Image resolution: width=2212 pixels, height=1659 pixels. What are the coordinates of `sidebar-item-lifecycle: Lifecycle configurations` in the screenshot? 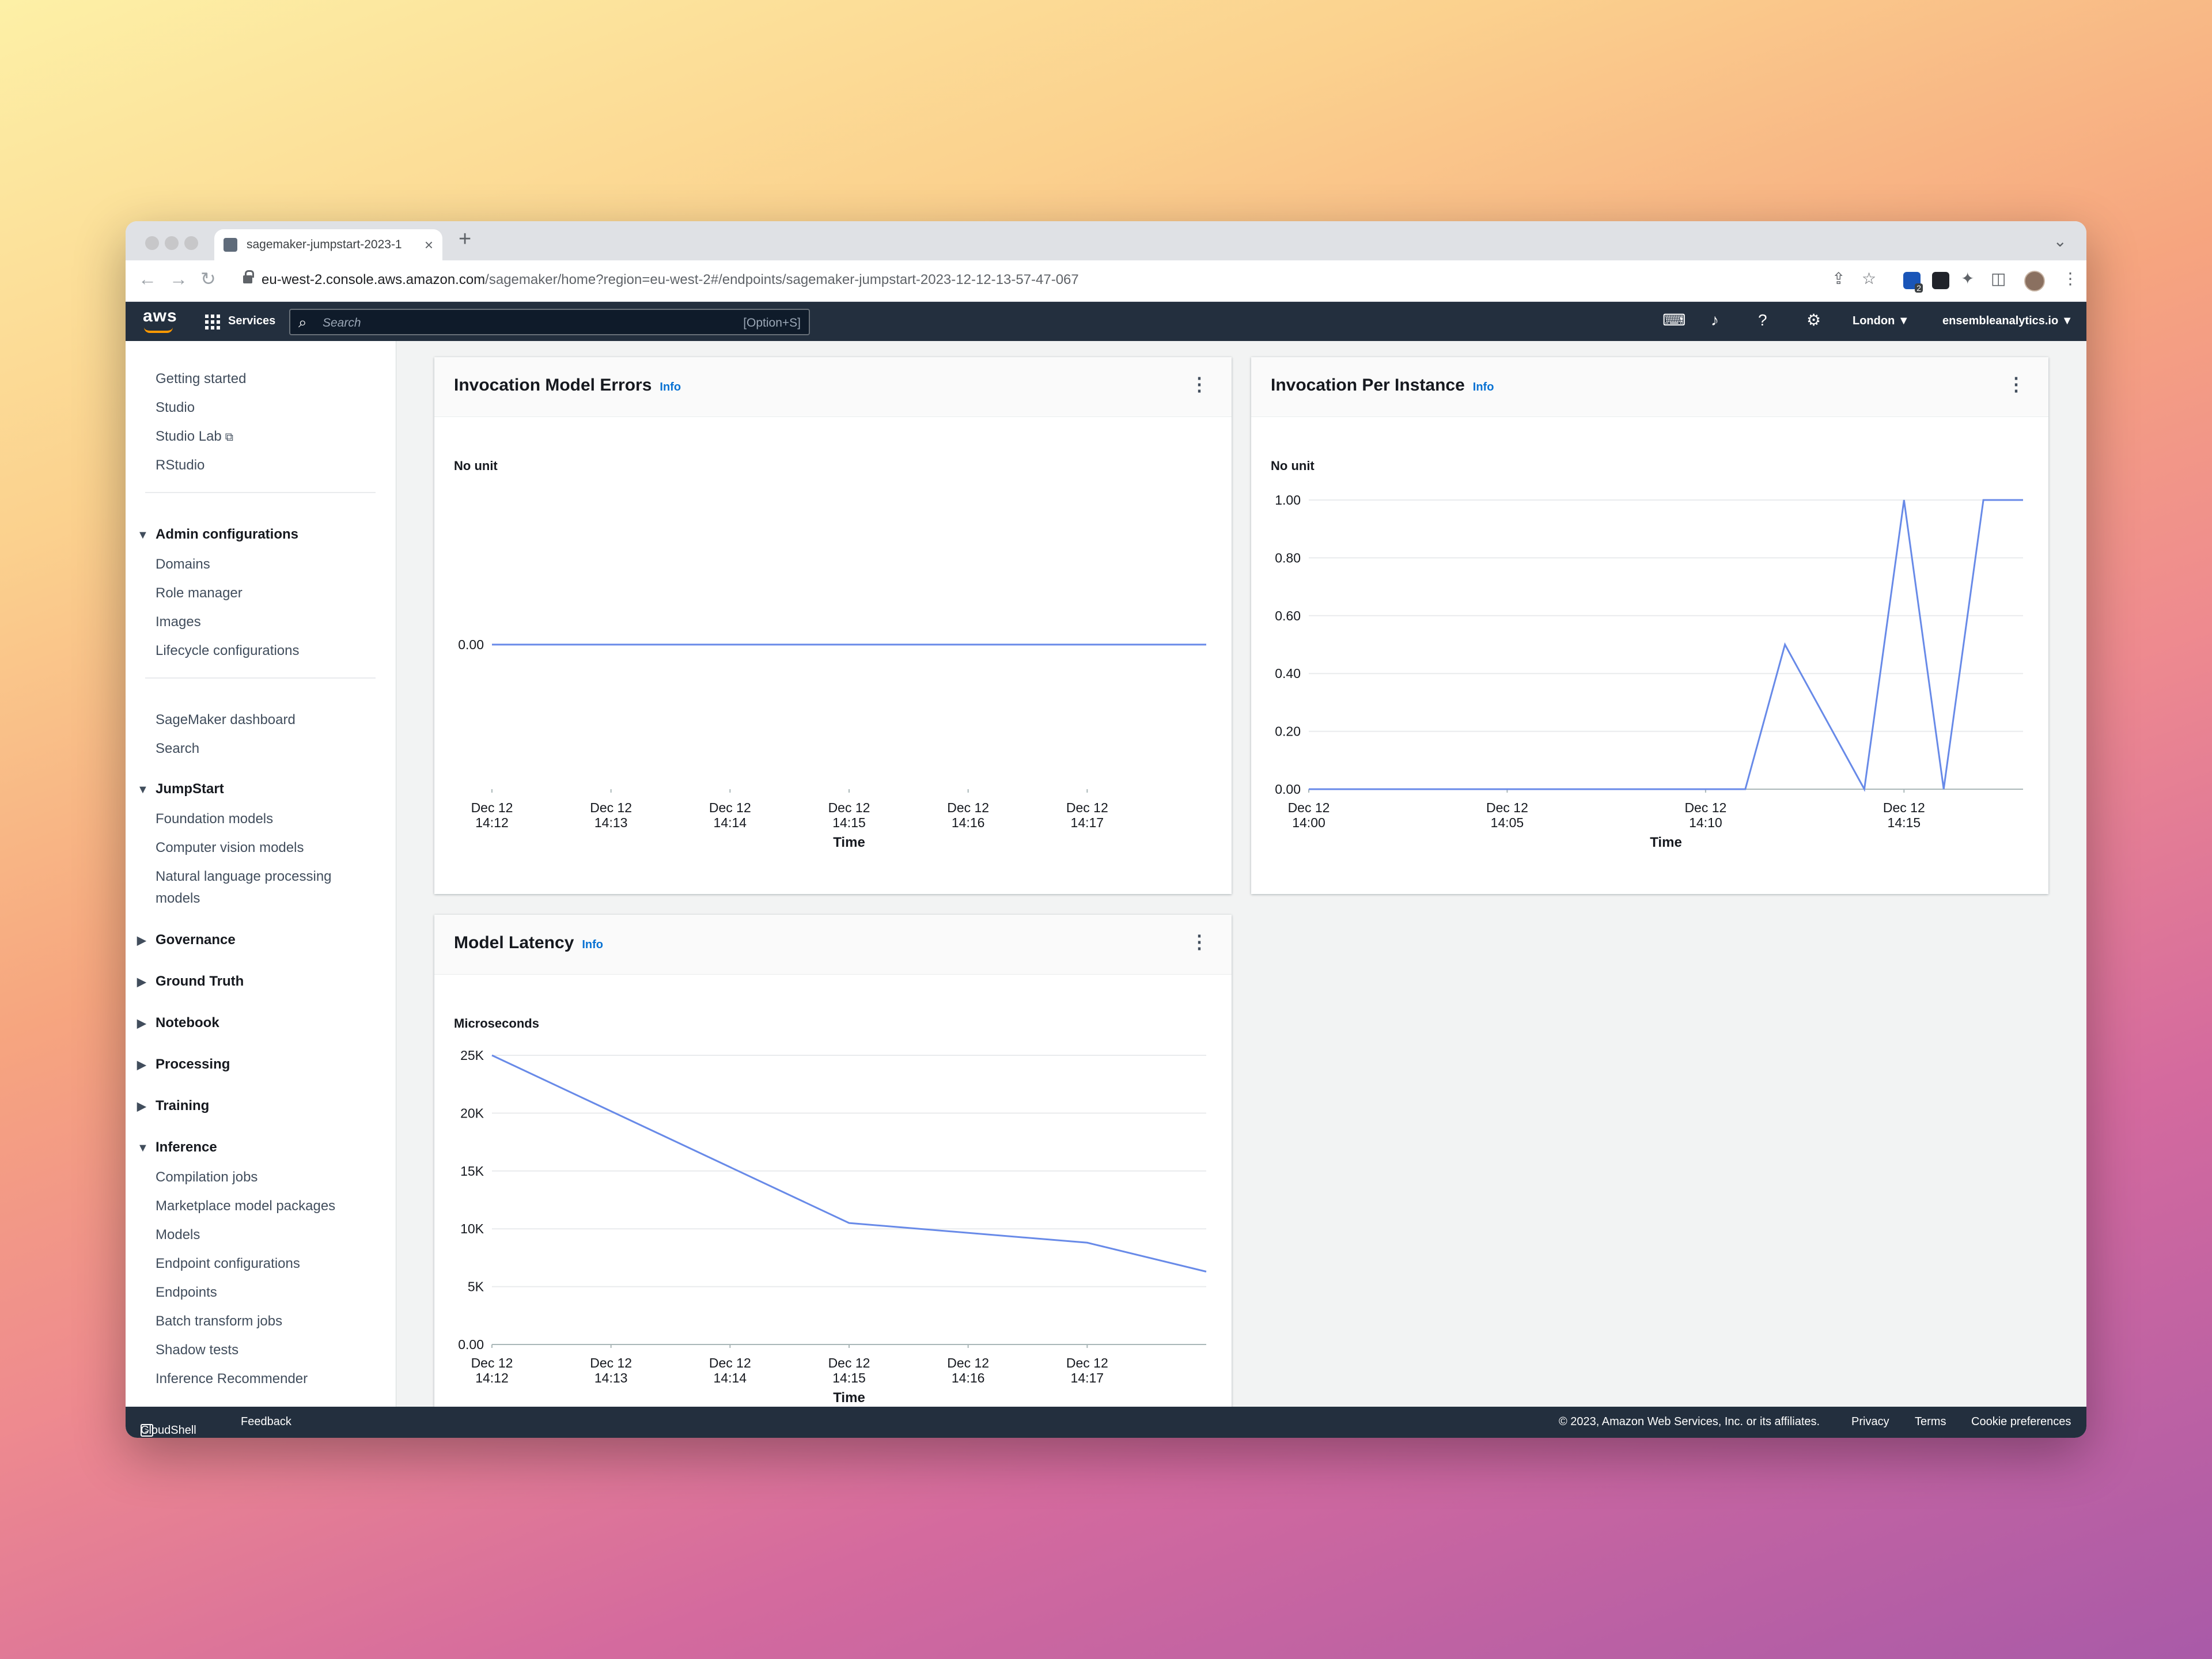 It's located at (227, 651).